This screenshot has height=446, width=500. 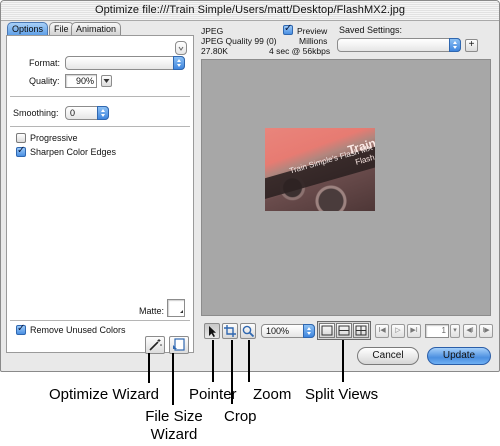 What do you see at coordinates (174, 416) in the screenshot?
I see `file-size-wizard-callout-line1: File Size` at bounding box center [174, 416].